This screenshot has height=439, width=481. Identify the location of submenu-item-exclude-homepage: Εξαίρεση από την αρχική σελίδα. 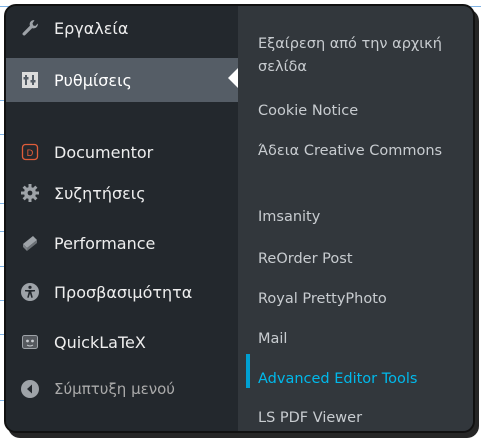
(355, 56).